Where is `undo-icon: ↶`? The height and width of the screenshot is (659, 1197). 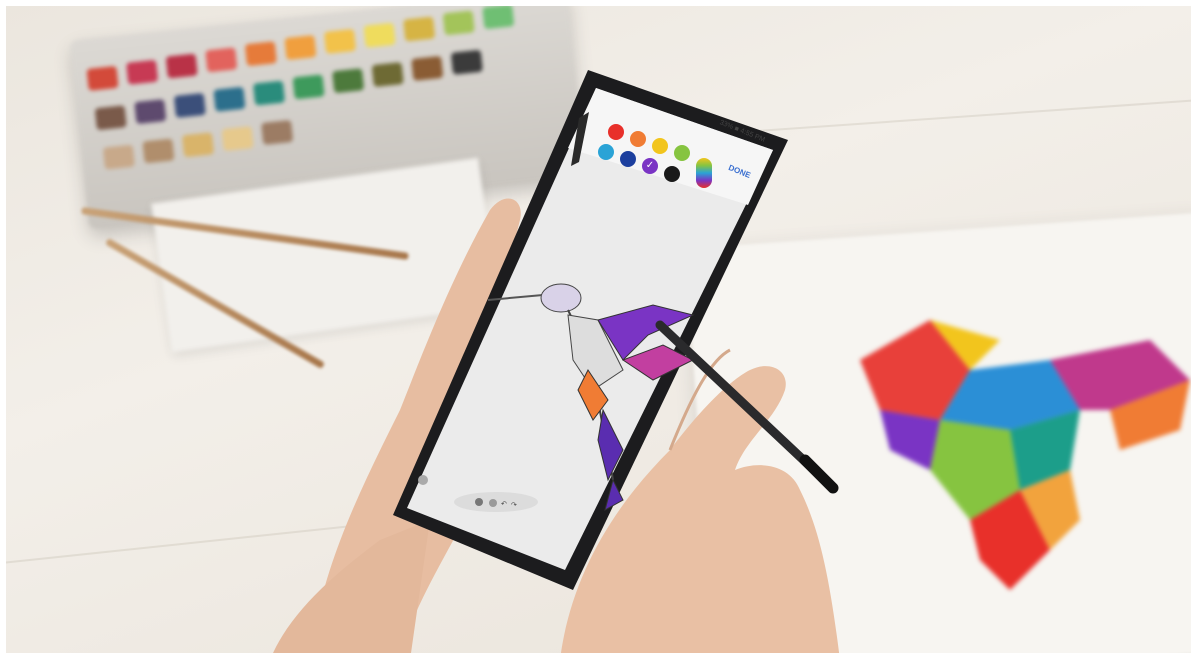
undo-icon: ↶ is located at coordinates (504, 504).